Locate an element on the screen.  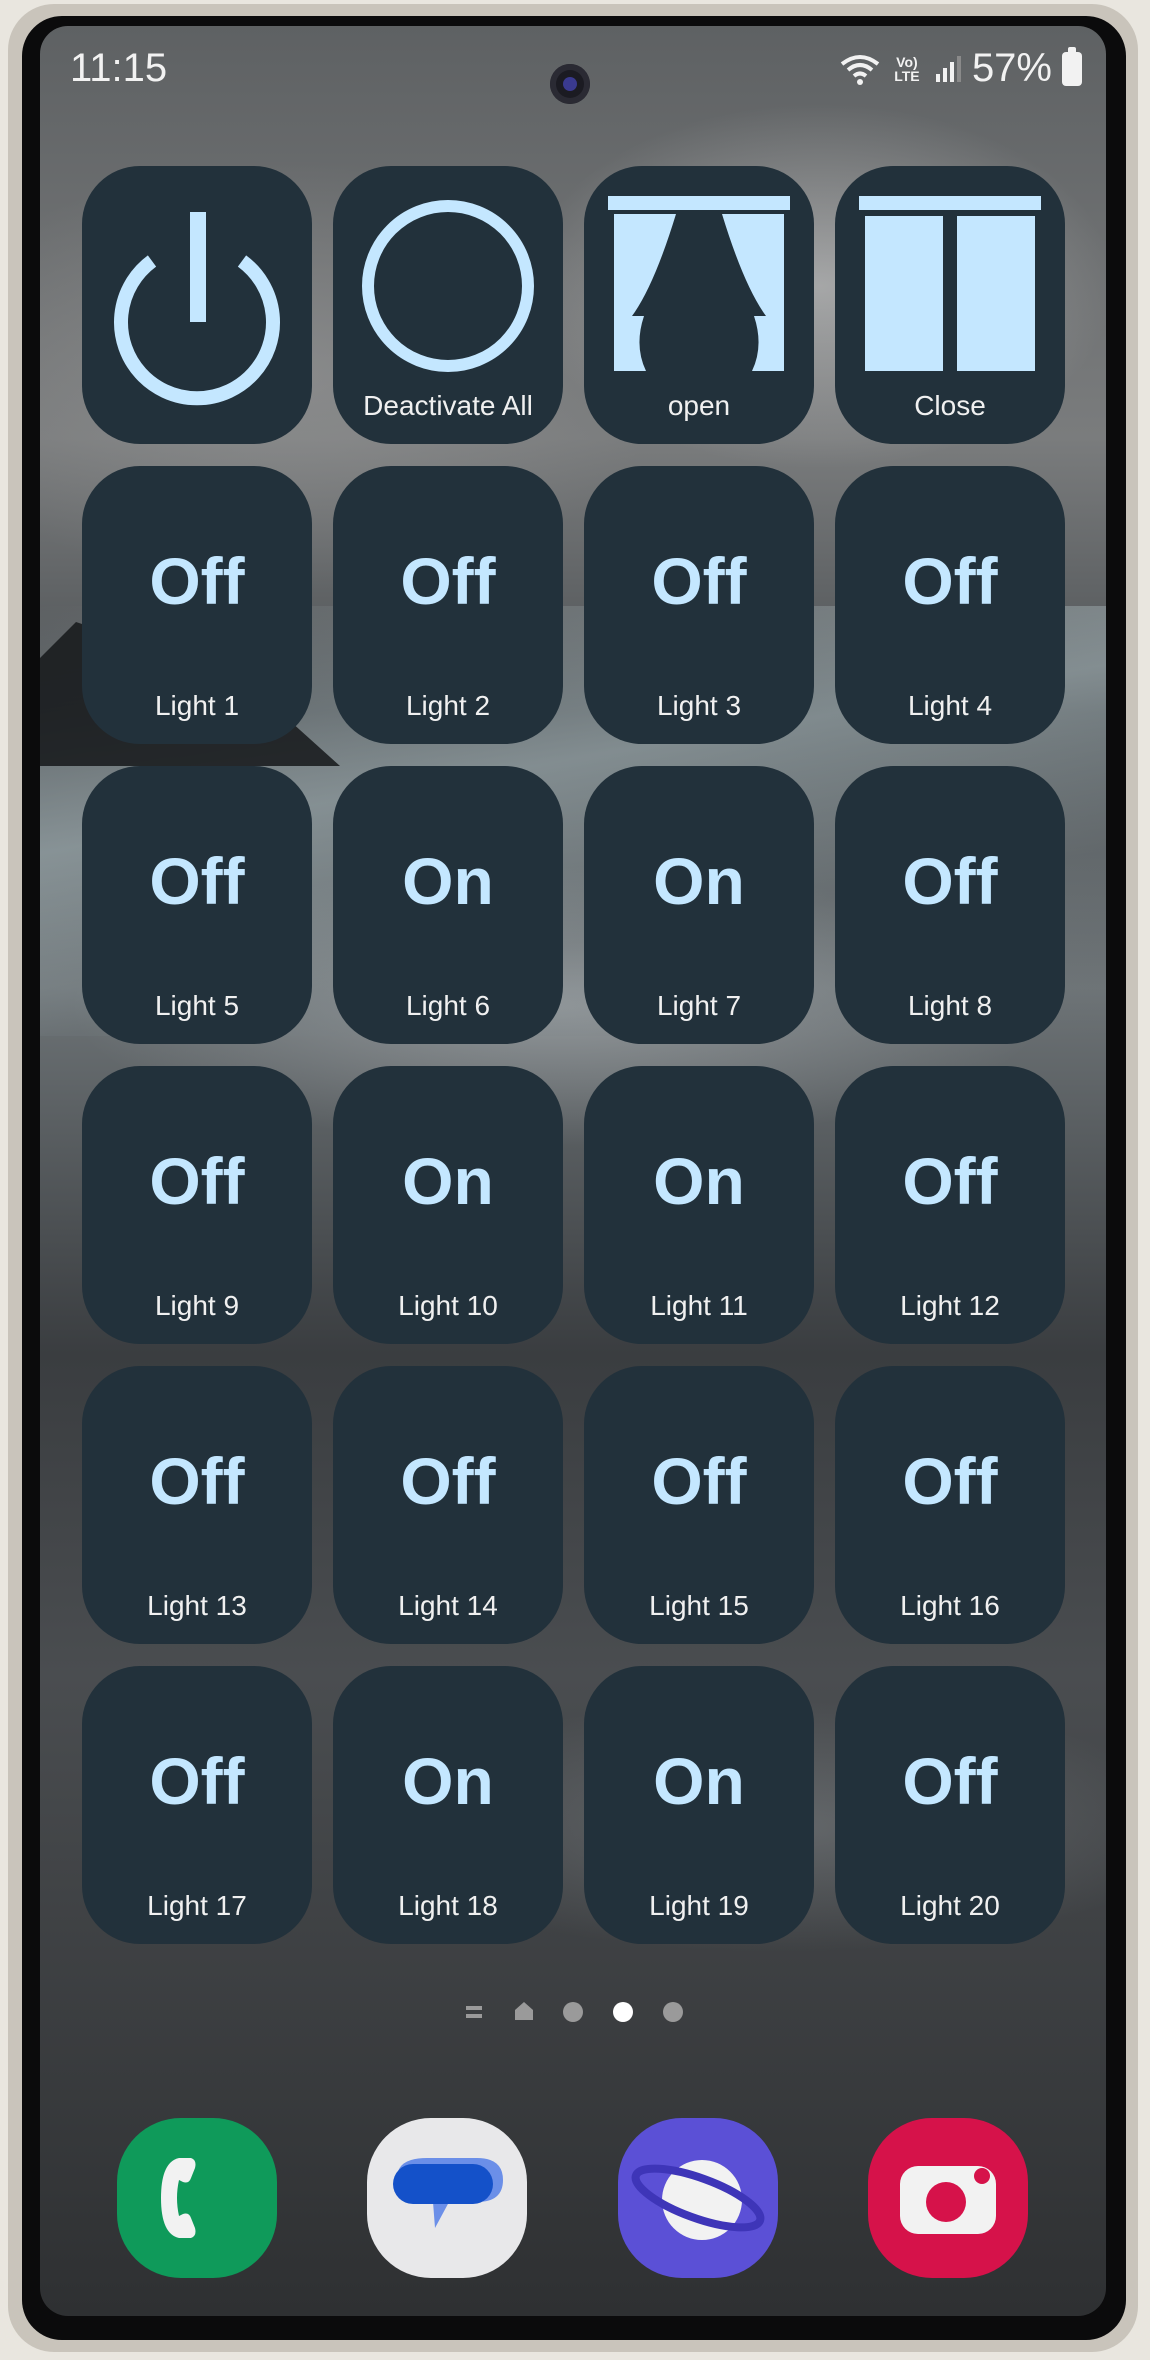
light-label: Light 2 is located at coordinates (448, 705).